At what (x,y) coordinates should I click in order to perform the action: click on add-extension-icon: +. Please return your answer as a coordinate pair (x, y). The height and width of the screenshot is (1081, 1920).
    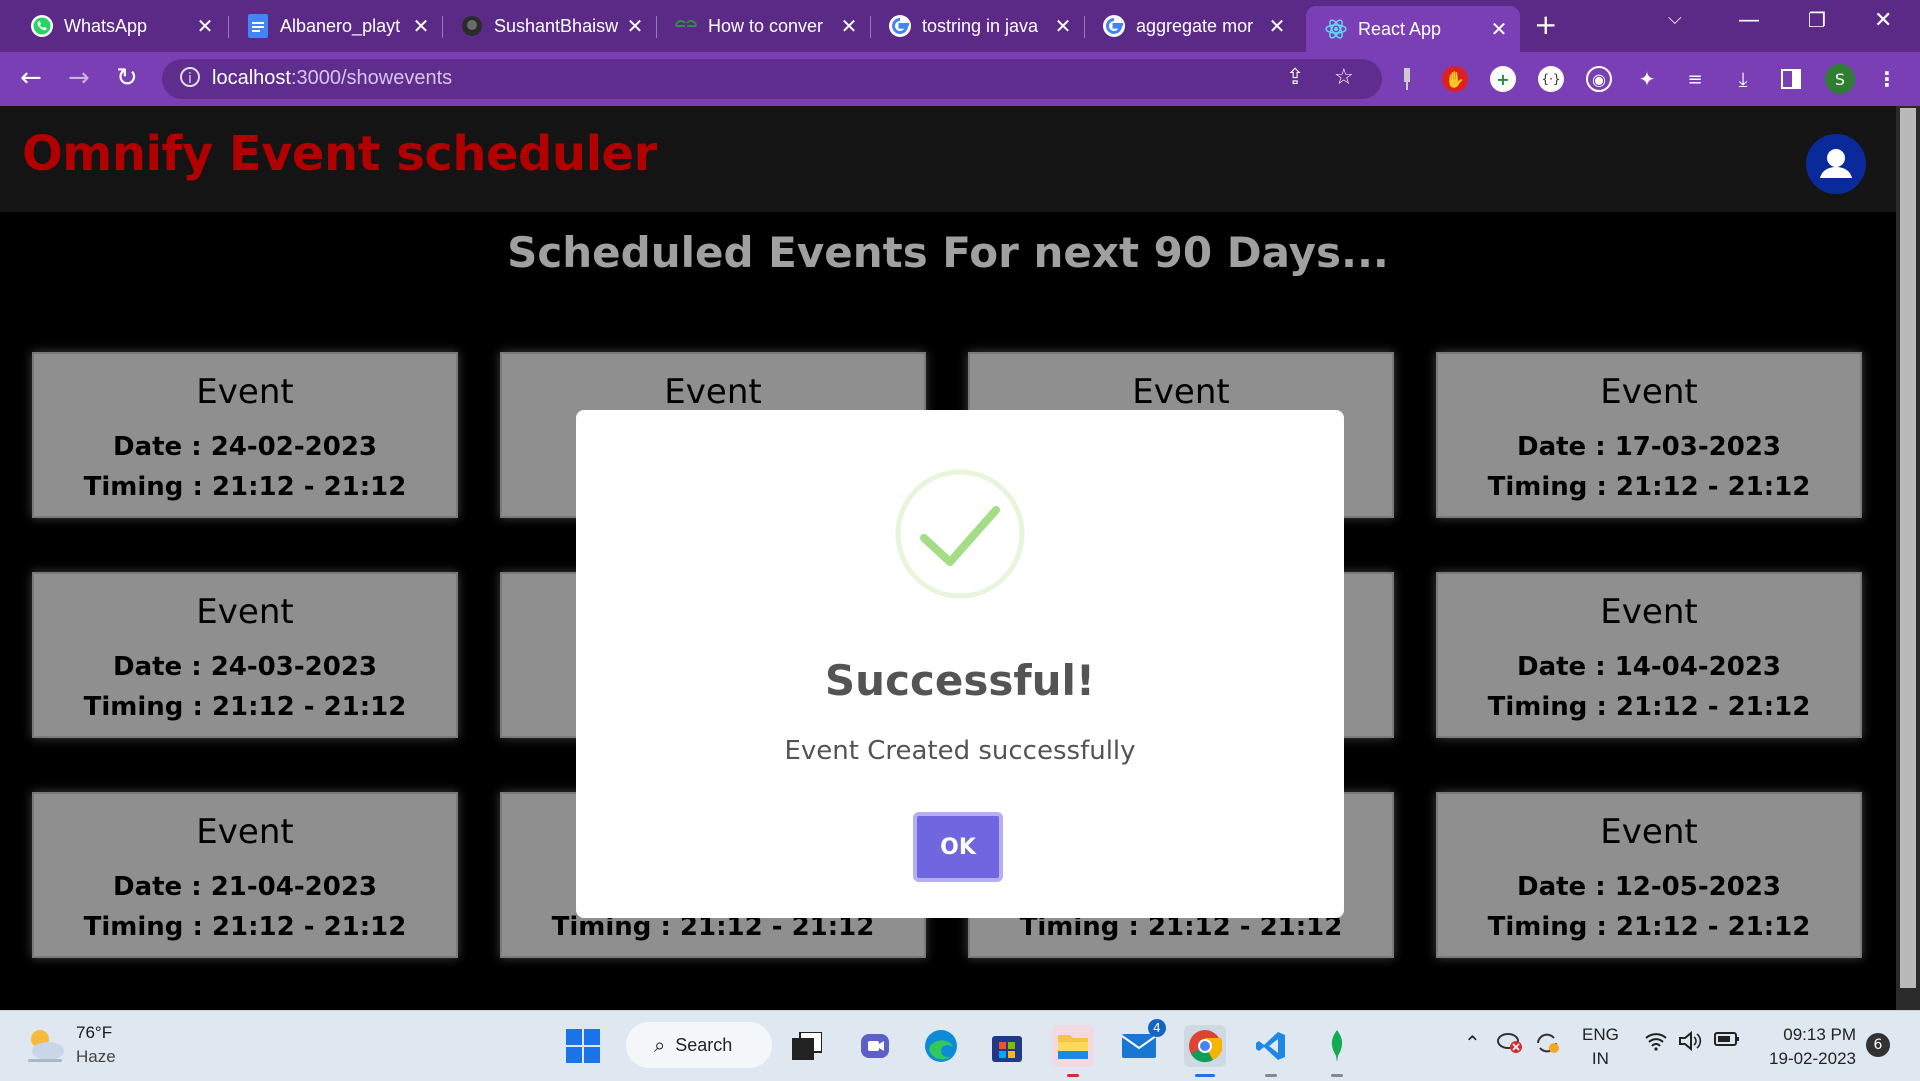
    Looking at the image, I should click on (1503, 79).